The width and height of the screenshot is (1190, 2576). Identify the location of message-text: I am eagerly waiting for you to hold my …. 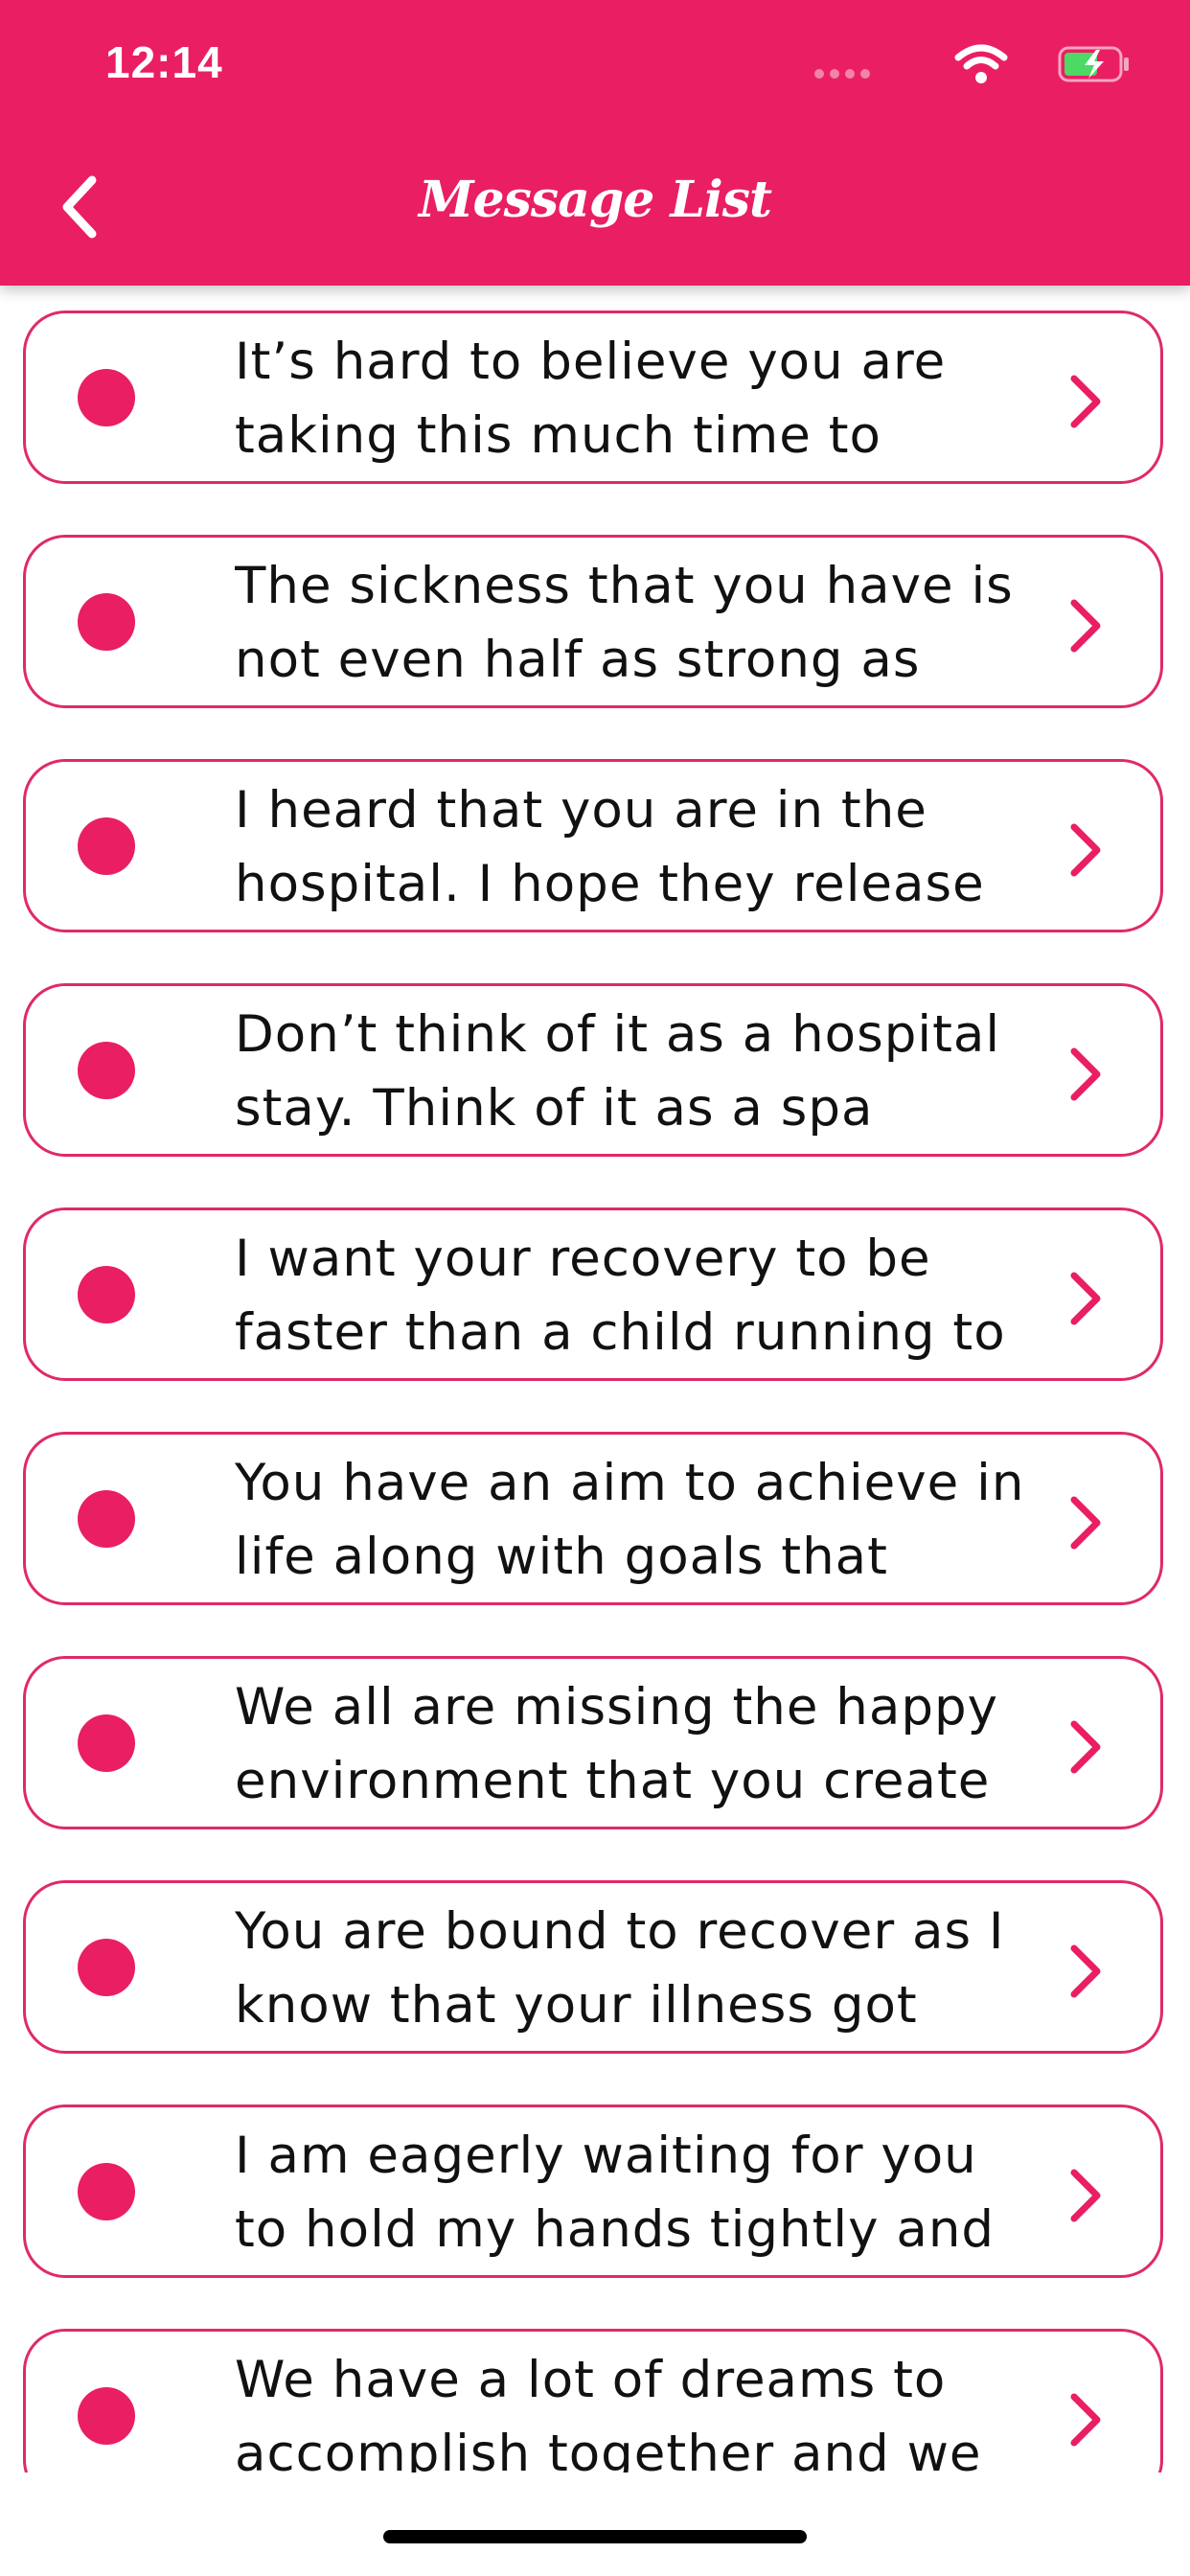
(615, 2193).